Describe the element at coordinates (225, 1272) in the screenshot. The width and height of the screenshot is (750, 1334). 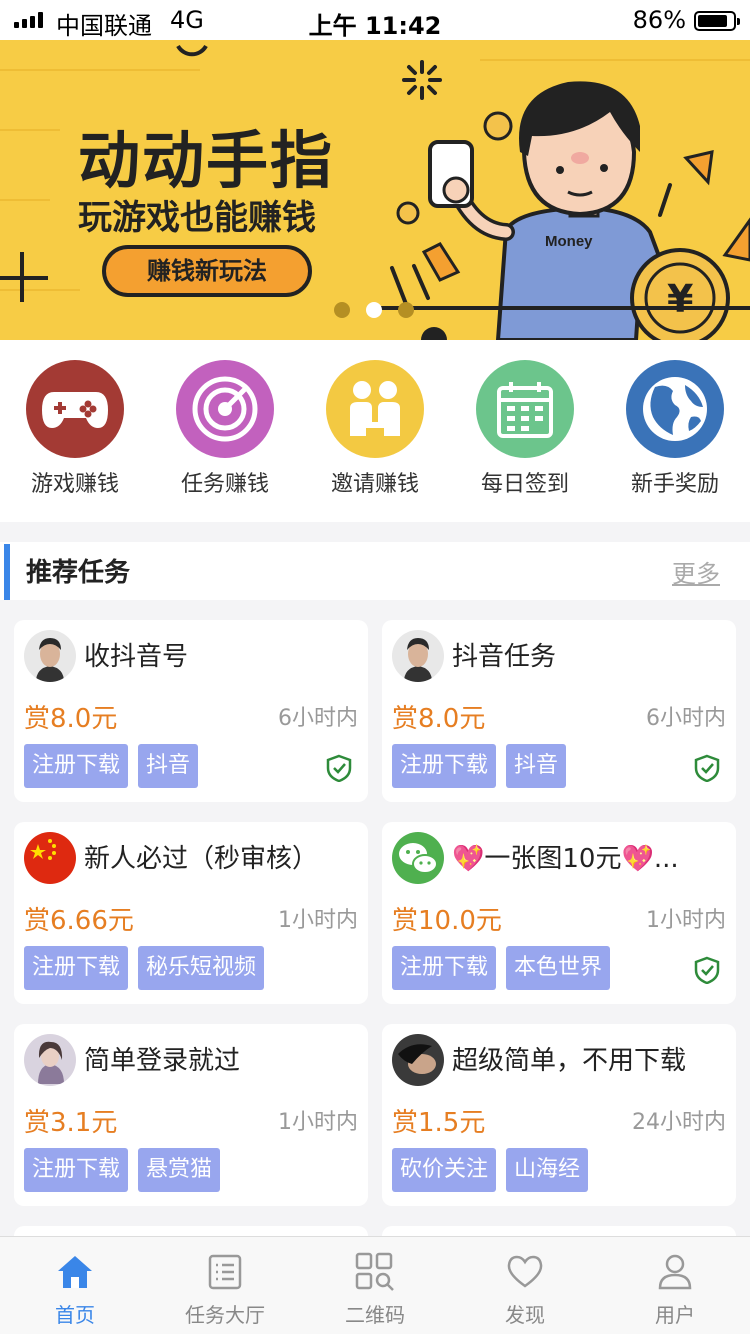
I see `list-icon` at that location.